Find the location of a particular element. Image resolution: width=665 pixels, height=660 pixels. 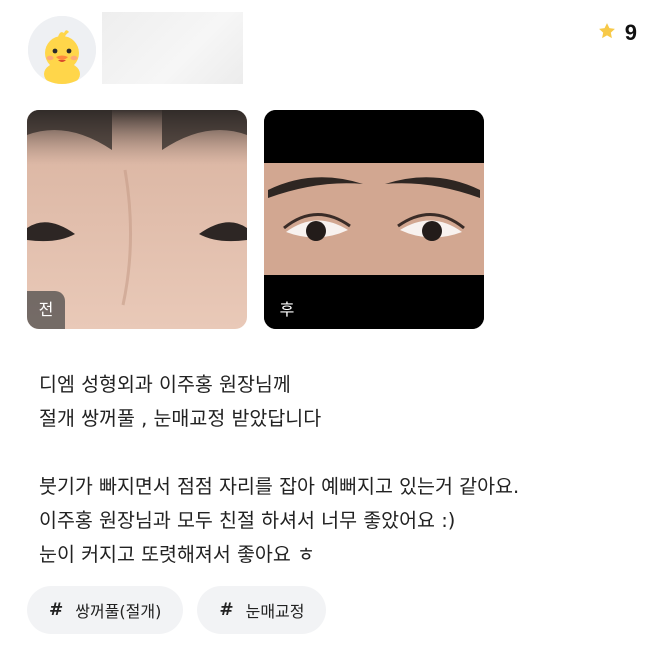

review-line: 디엠 성형외과 이주홍 원장님께 is located at coordinates (165, 384).